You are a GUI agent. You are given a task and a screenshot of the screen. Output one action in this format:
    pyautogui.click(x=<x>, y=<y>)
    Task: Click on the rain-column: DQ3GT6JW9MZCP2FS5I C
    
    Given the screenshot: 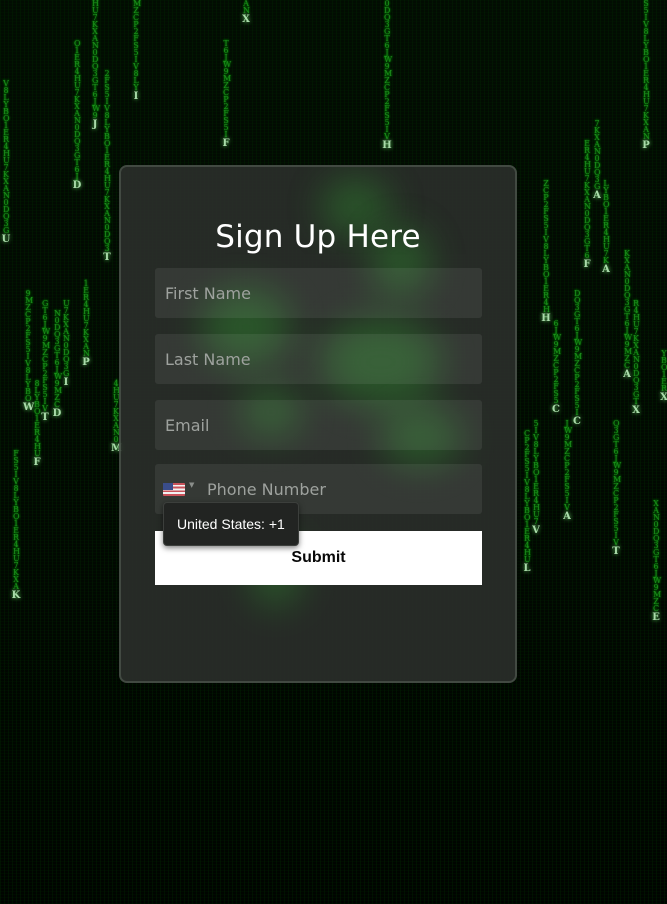 What is the action you would take?
    pyautogui.click(x=578, y=358)
    